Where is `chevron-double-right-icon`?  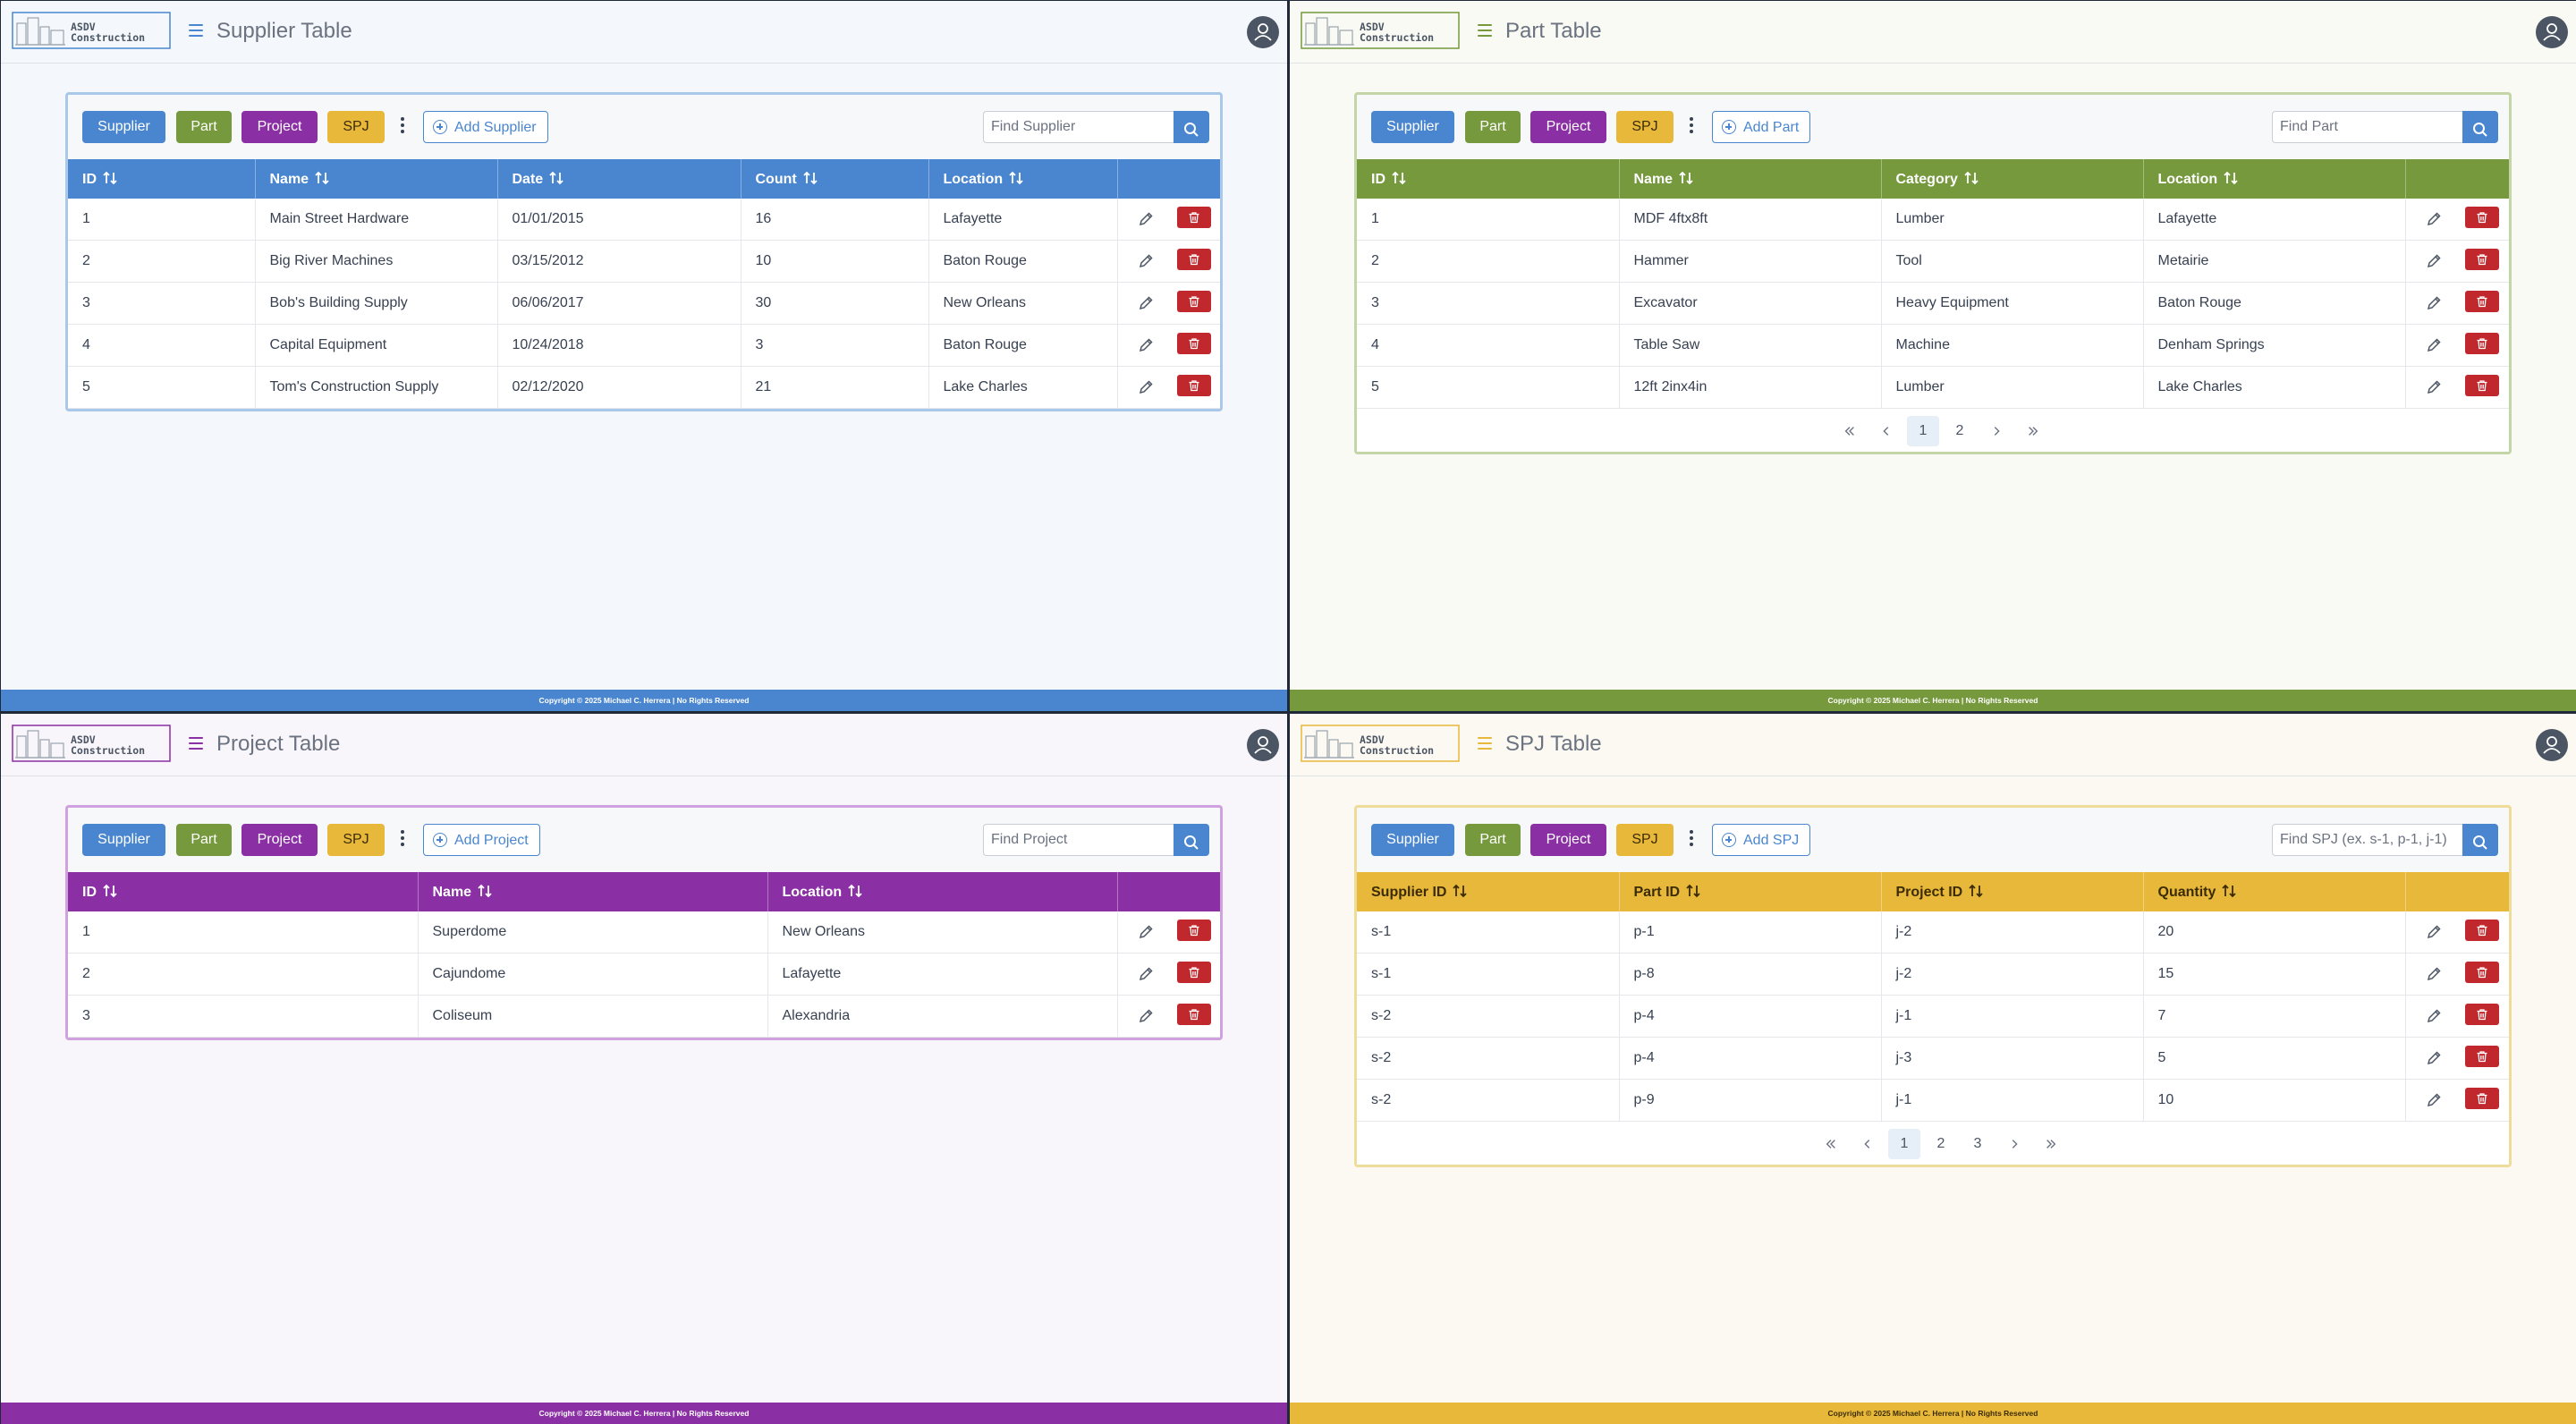 chevron-double-right-icon is located at coordinates (2051, 1144).